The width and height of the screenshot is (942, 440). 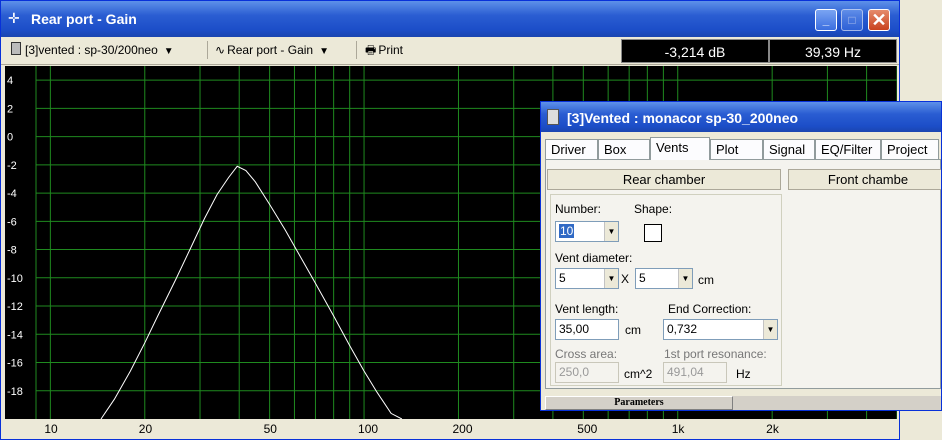 What do you see at coordinates (633, 330) in the screenshot?
I see `length-unit: cm` at bounding box center [633, 330].